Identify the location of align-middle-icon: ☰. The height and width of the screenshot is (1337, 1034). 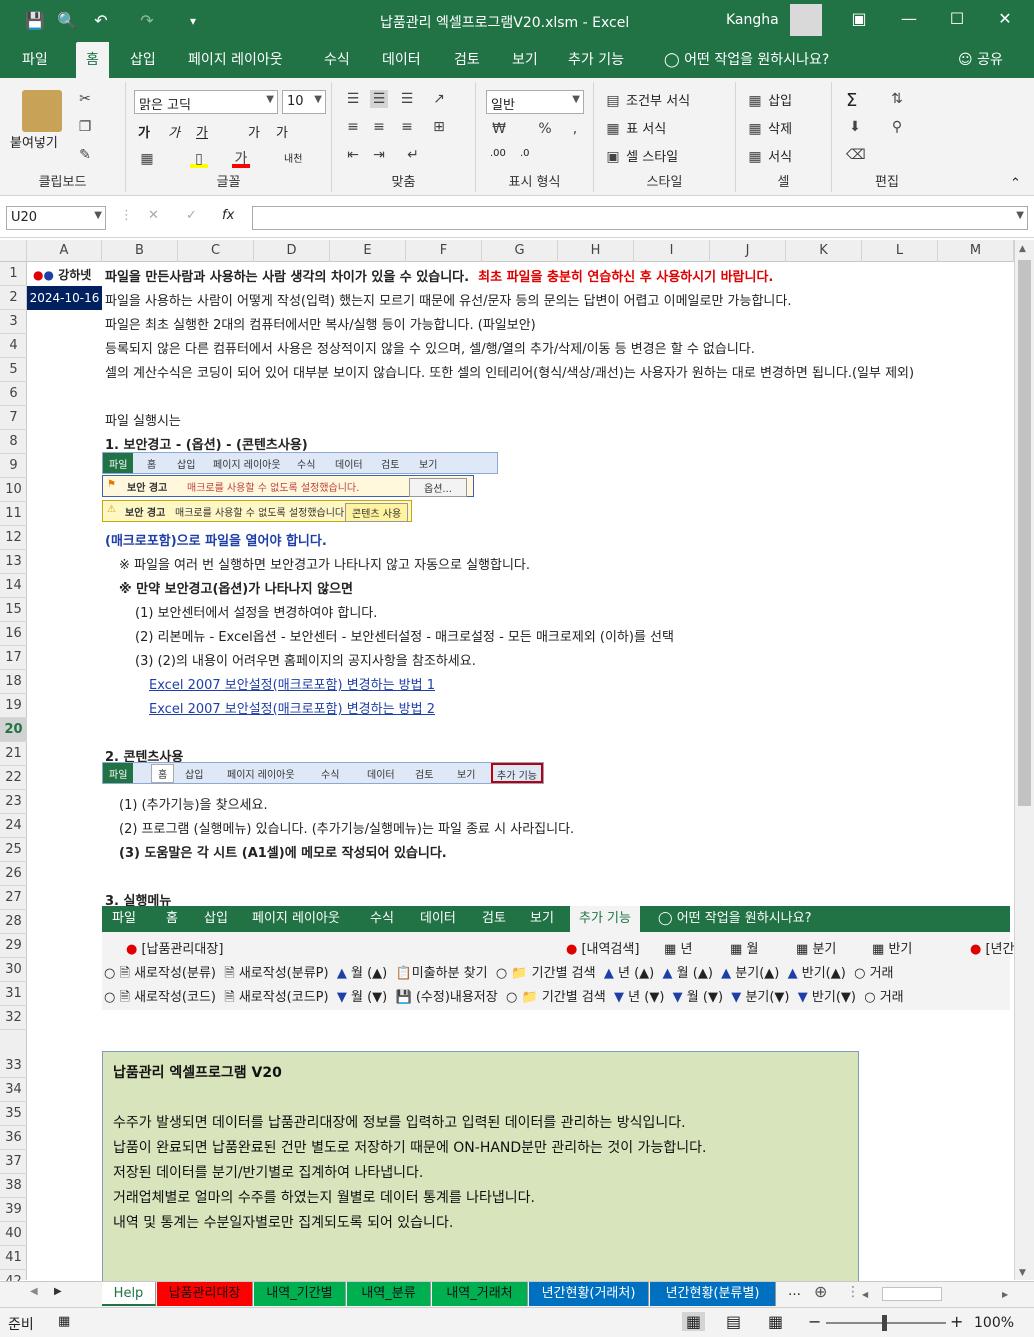
(379, 99).